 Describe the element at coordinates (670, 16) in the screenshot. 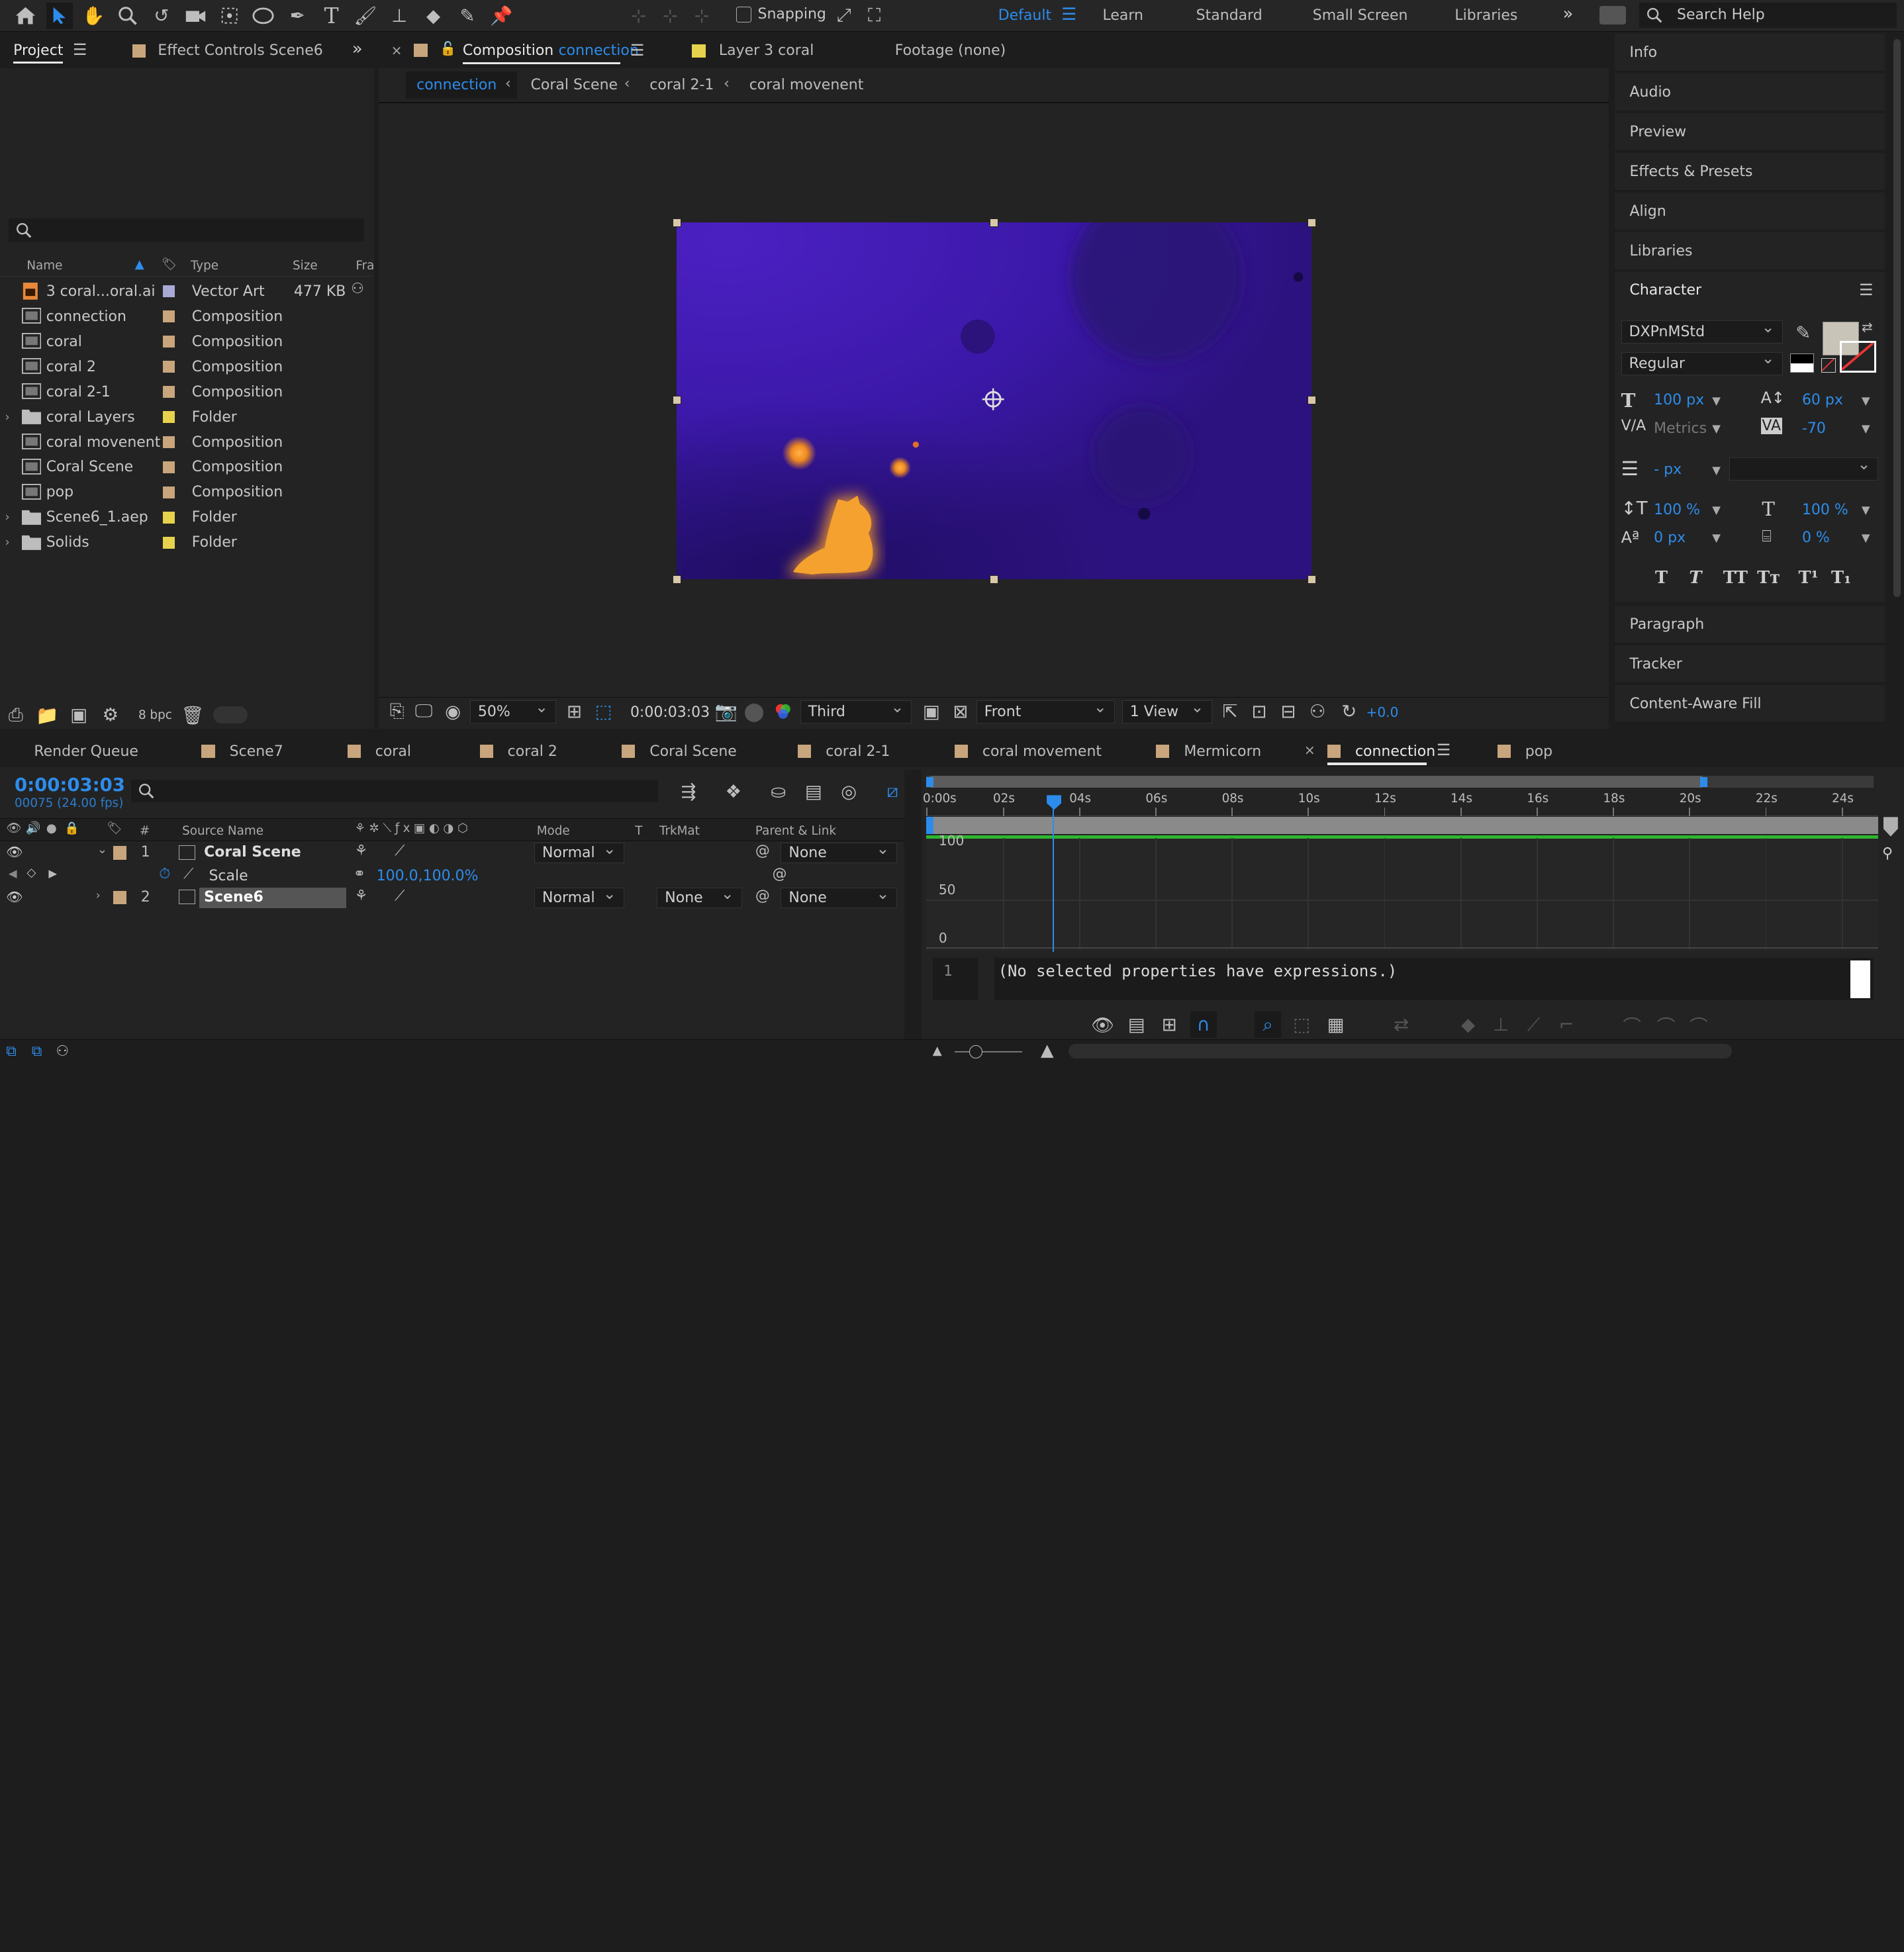

I see `axis-world-icon: ⊹` at that location.